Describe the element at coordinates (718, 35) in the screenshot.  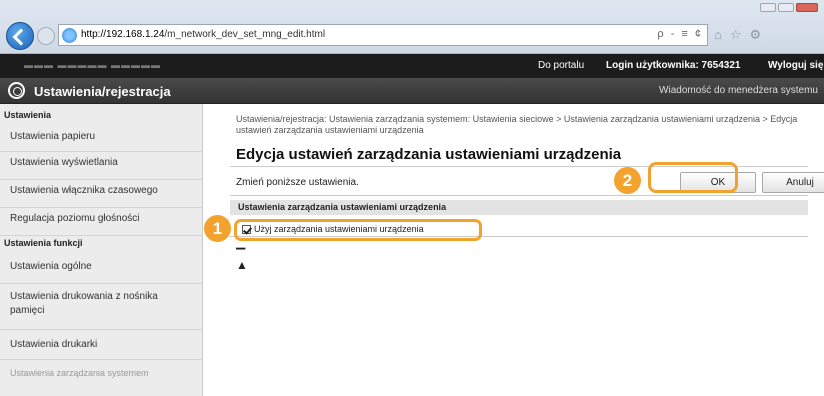
I see `home-icon: ⌂` at that location.